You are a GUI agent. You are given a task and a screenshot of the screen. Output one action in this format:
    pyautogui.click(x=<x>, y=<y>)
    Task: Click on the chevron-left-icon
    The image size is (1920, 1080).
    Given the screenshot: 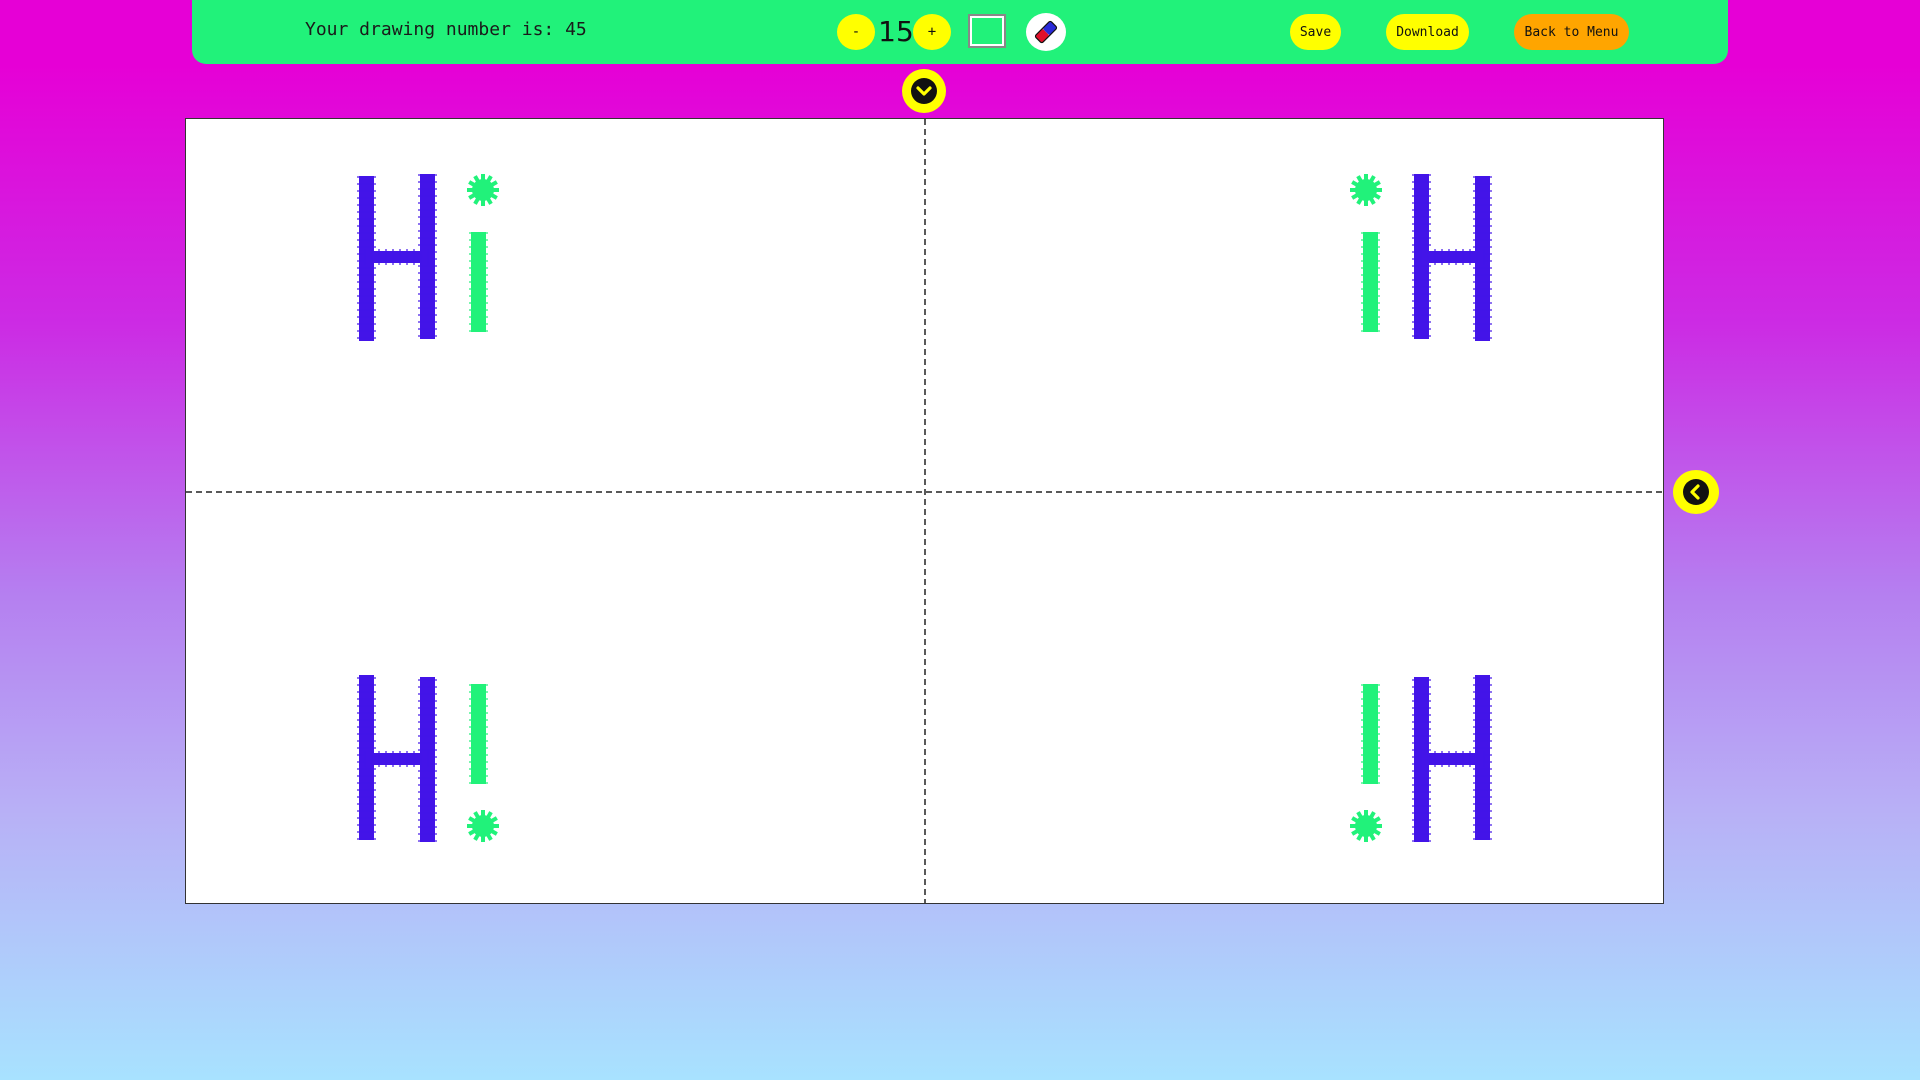 What is the action you would take?
    pyautogui.click(x=1696, y=492)
    